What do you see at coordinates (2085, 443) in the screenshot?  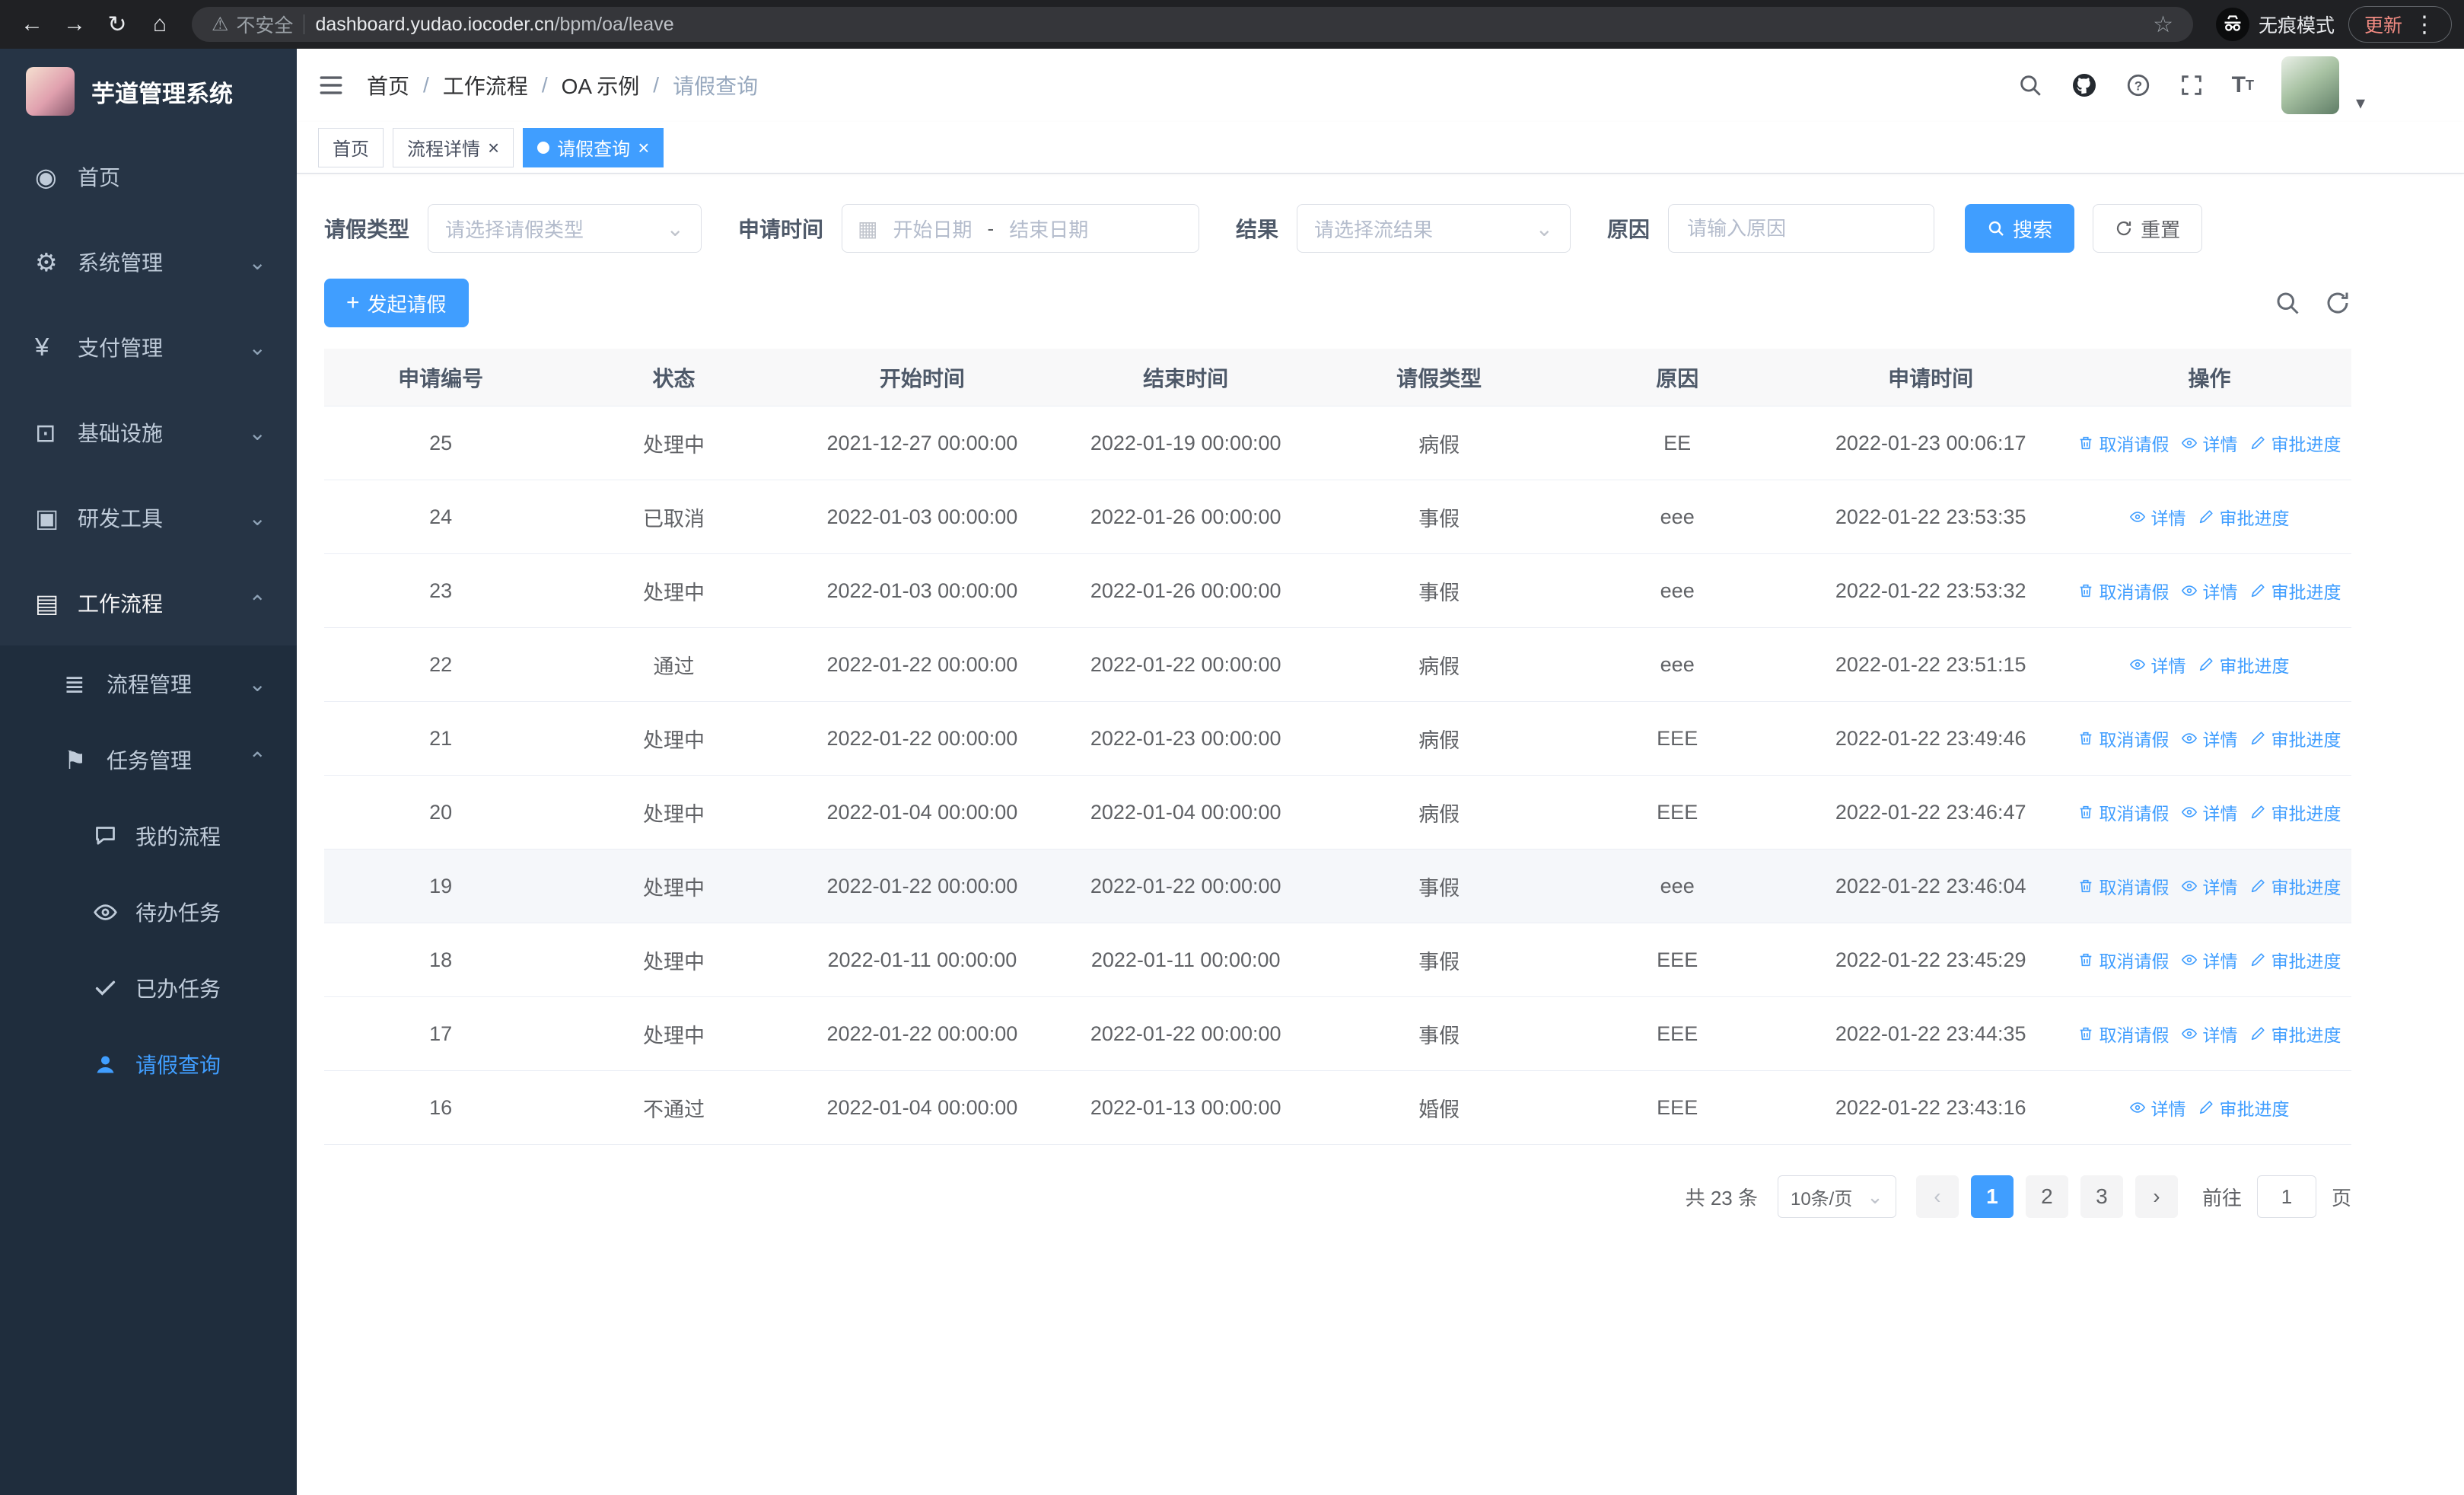 I see `trash-icon` at bounding box center [2085, 443].